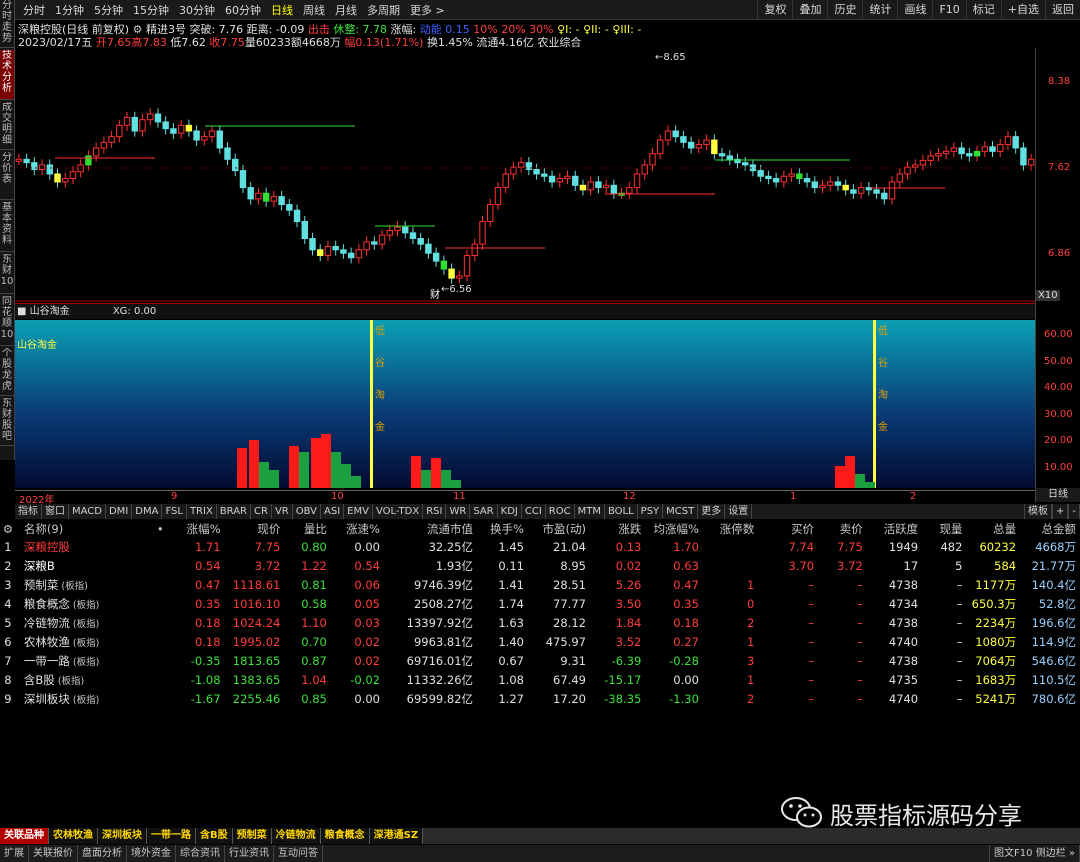 This screenshot has width=1080, height=862. Describe the element at coordinates (14, 853) in the screenshot. I see `status-item: 扩展` at that location.